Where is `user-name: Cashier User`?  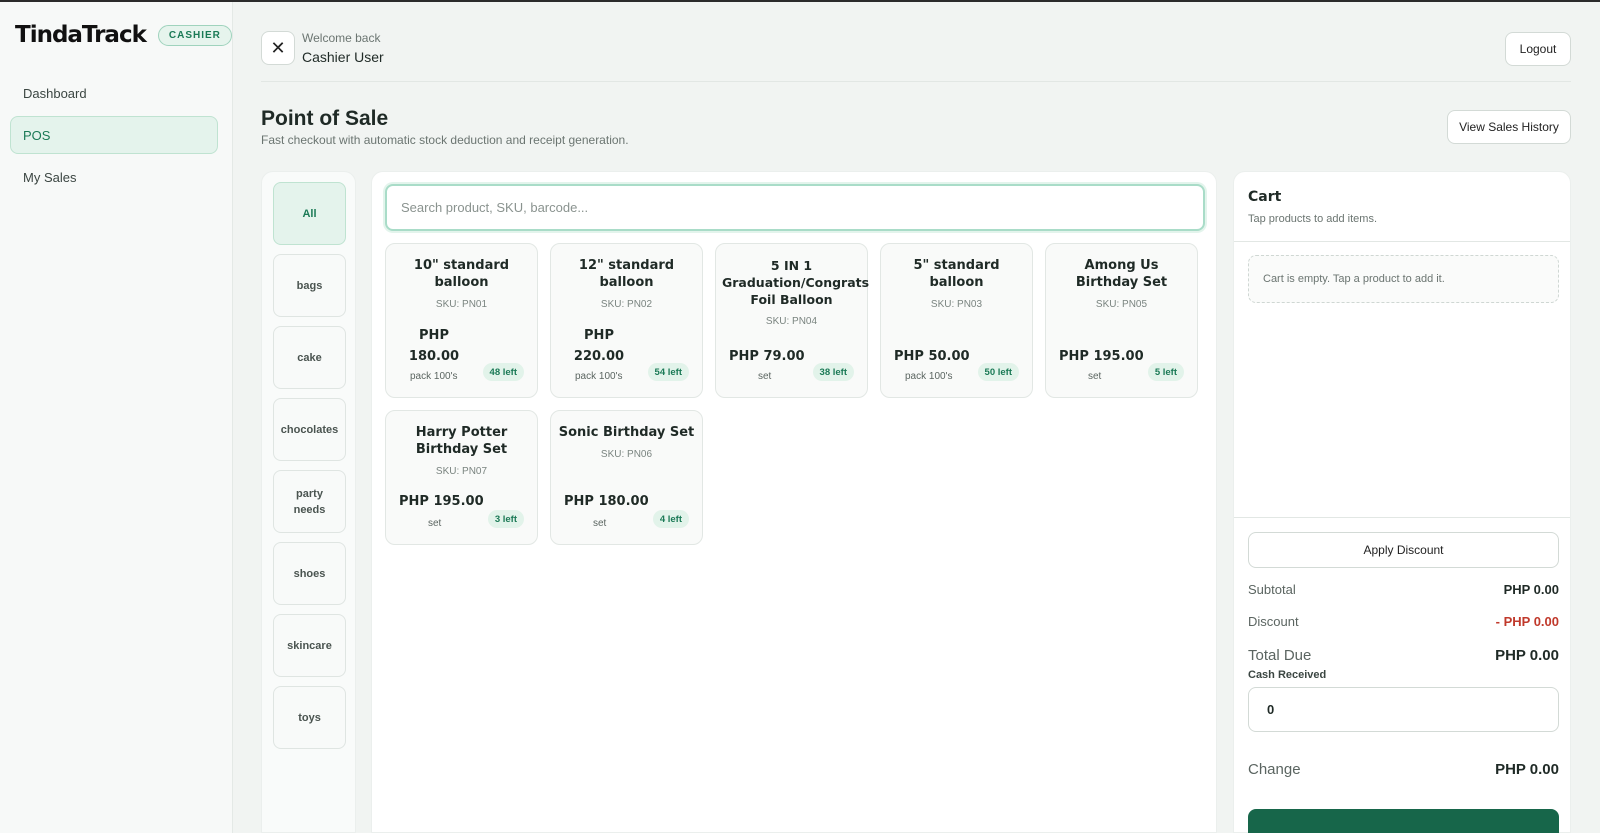
user-name: Cashier User is located at coordinates (343, 57).